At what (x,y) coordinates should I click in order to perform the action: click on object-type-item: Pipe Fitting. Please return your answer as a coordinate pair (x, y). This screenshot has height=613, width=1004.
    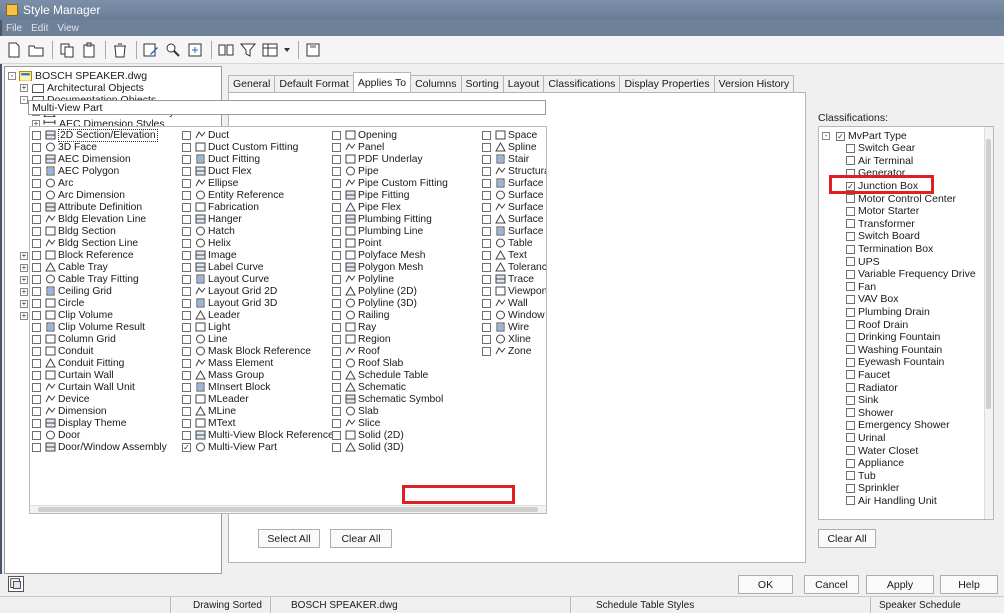
    Looking at the image, I should click on (390, 195).